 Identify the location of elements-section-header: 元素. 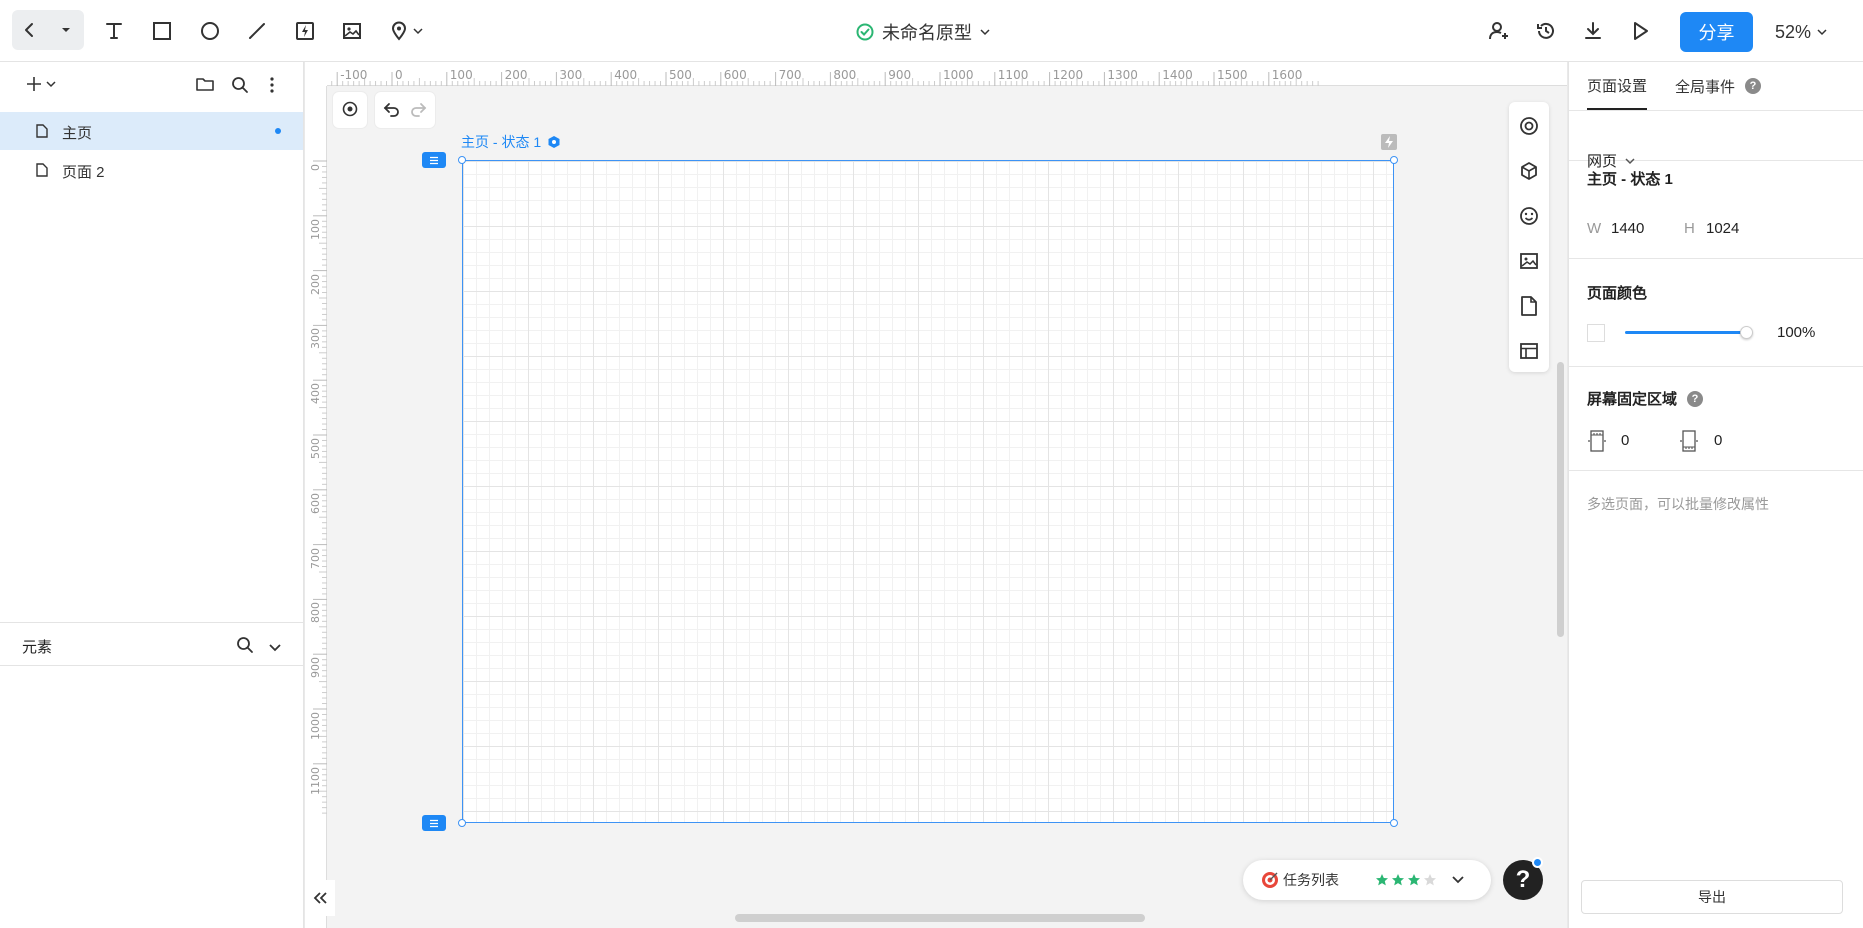
(151, 644).